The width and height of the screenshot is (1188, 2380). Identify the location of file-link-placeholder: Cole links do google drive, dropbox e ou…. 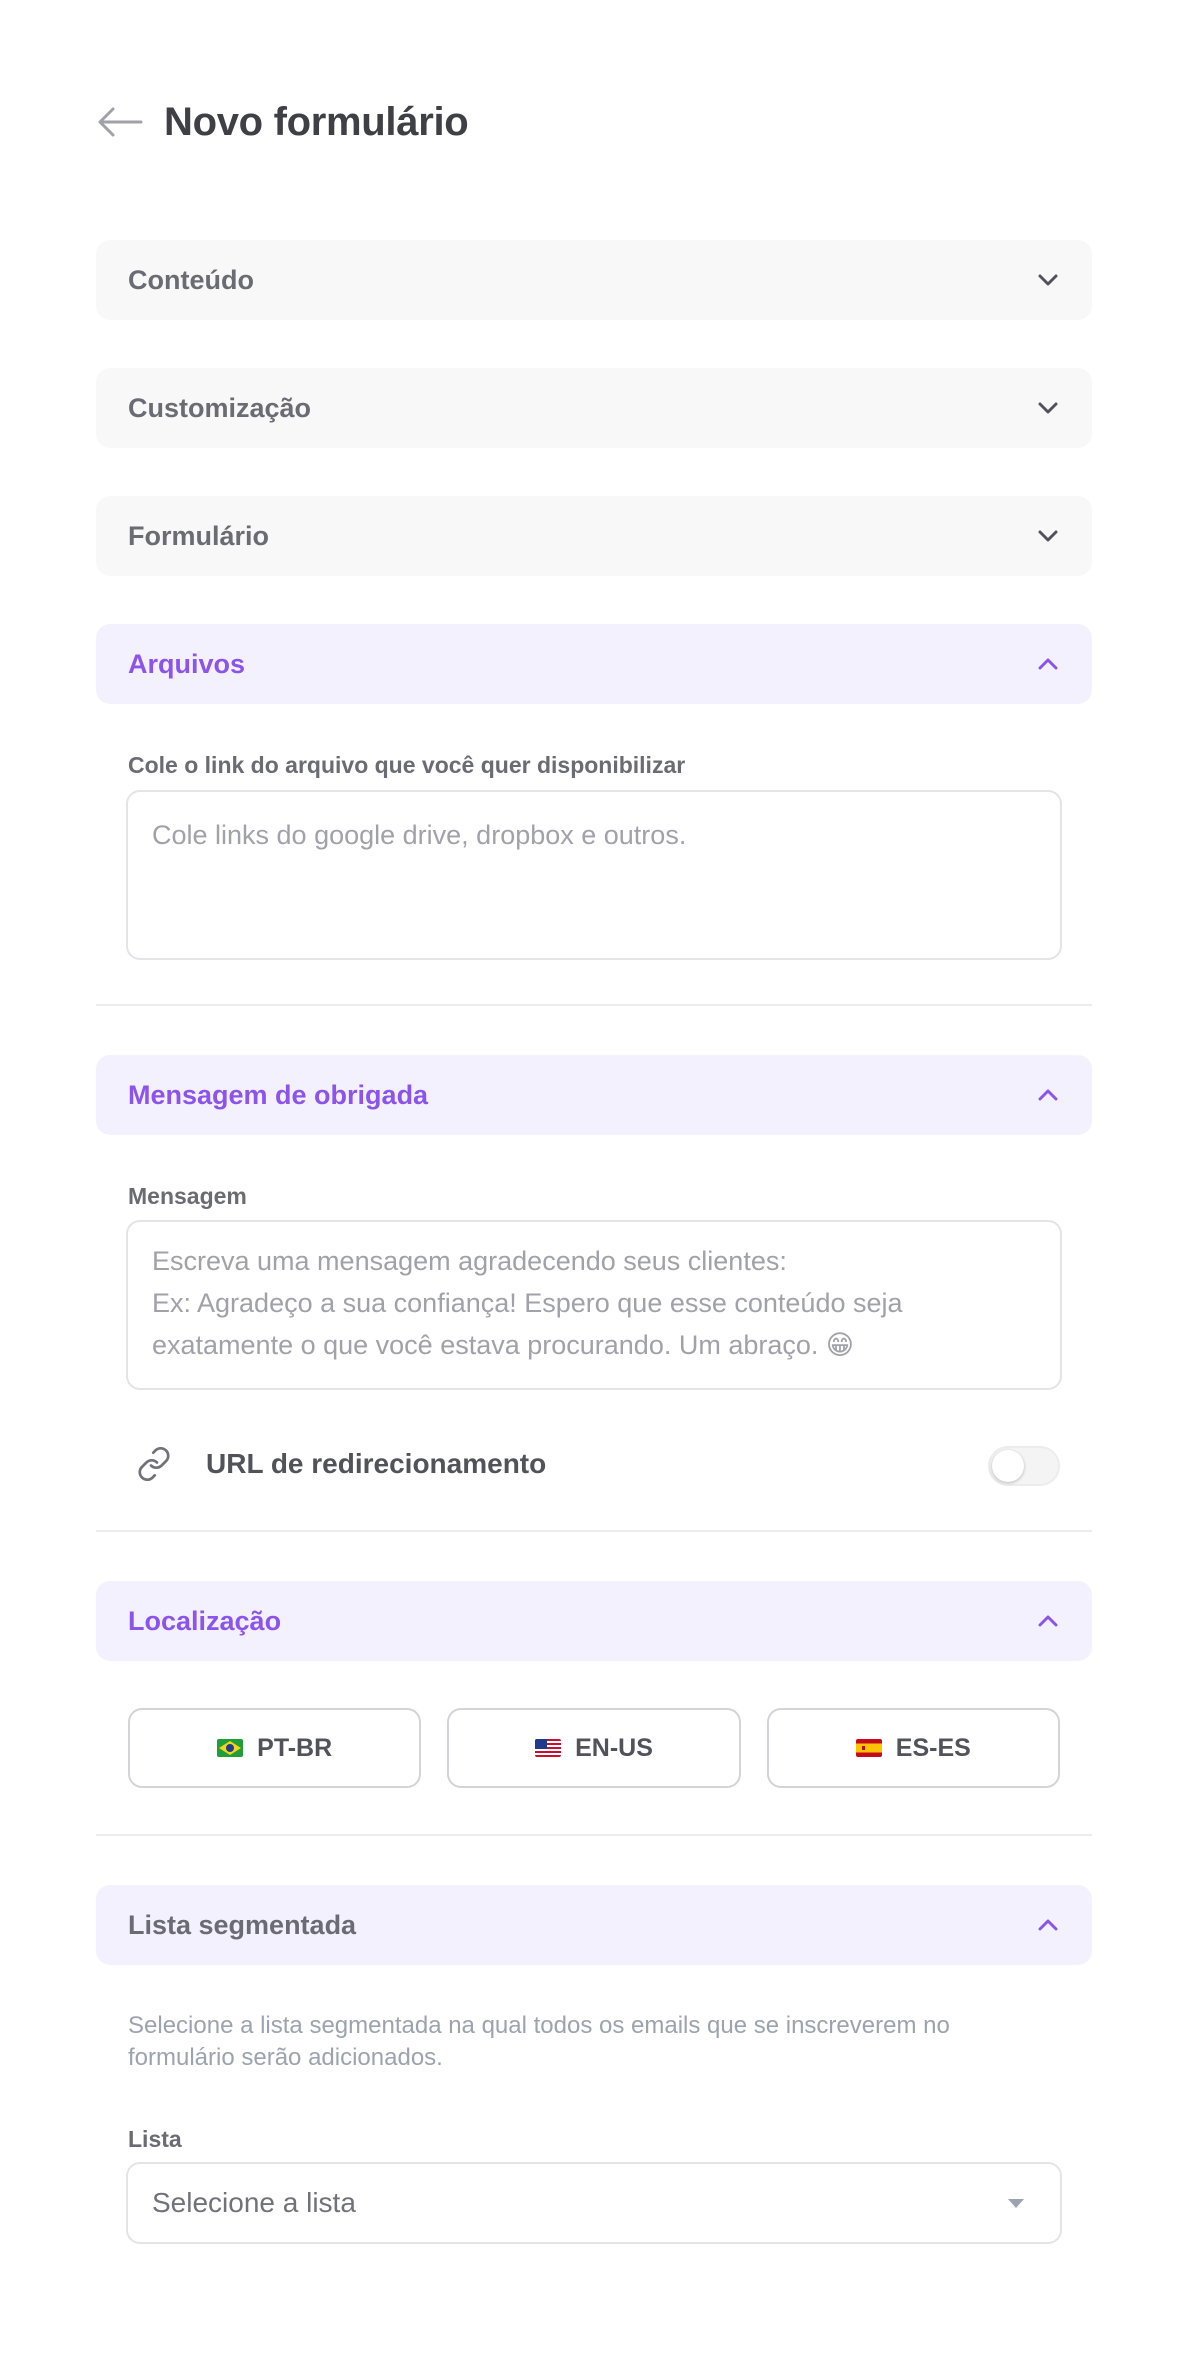
(419, 835).